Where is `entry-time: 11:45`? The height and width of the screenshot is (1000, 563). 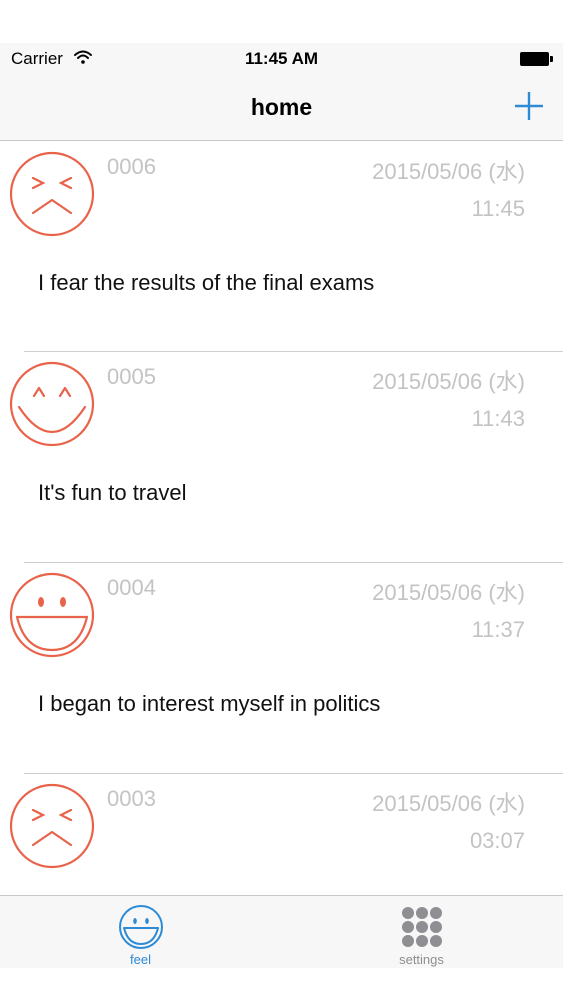 entry-time: 11:45 is located at coordinates (498, 208).